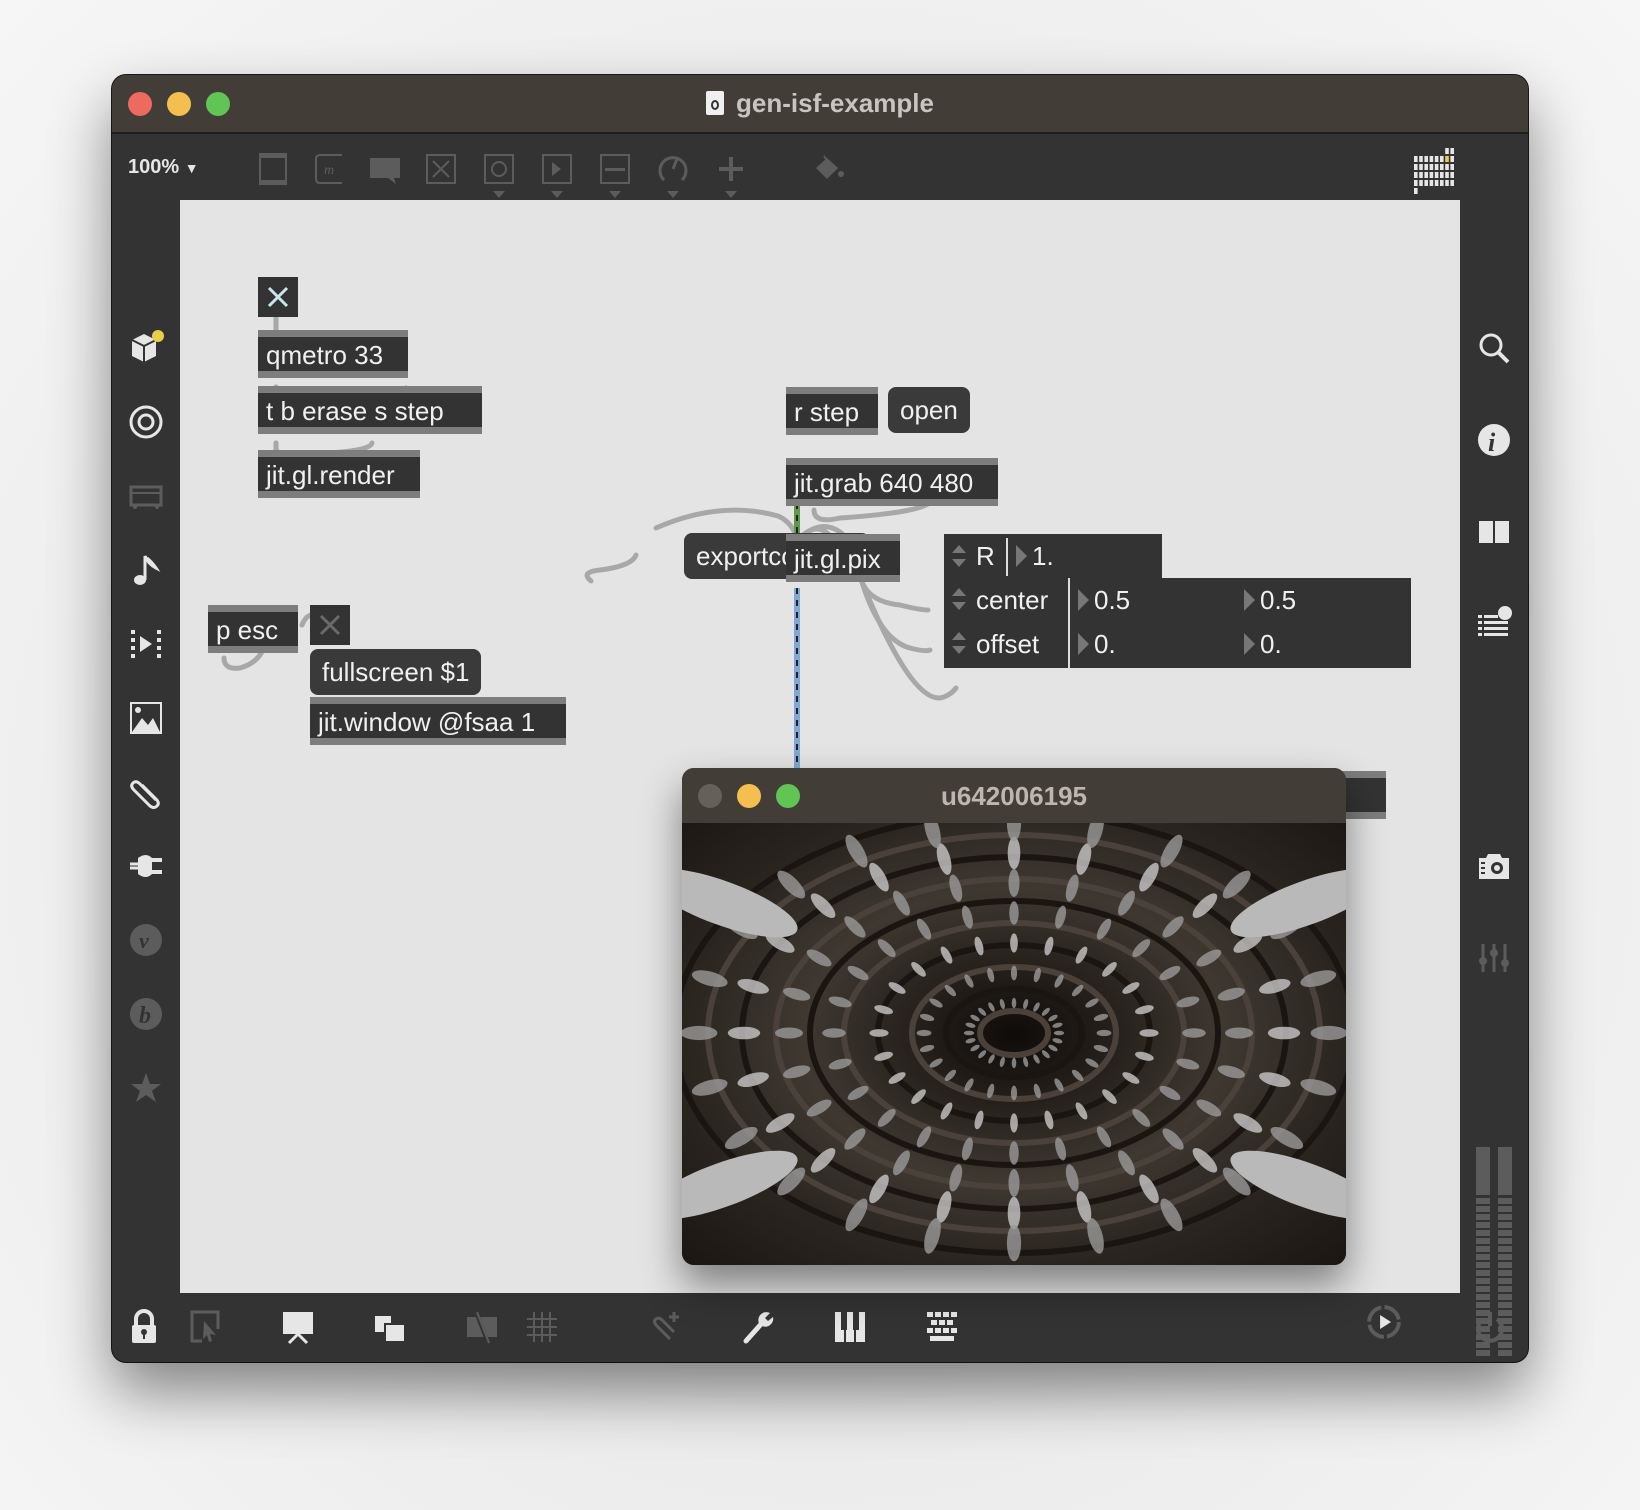  What do you see at coordinates (146, 644) in the screenshot?
I see `media-icon` at bounding box center [146, 644].